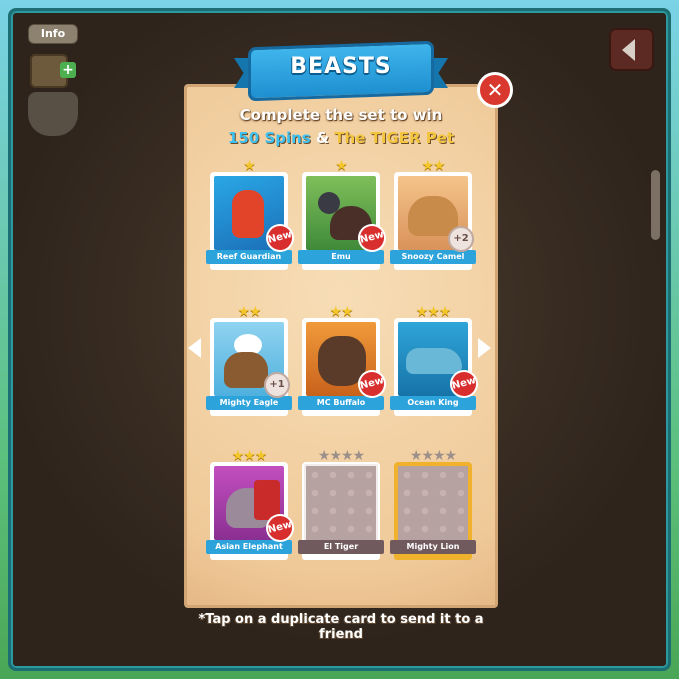 The height and width of the screenshot is (679, 679). Describe the element at coordinates (344, 362) in the screenshot. I see `card-mc-buffalo: ★★ MC Buffalo New` at that location.